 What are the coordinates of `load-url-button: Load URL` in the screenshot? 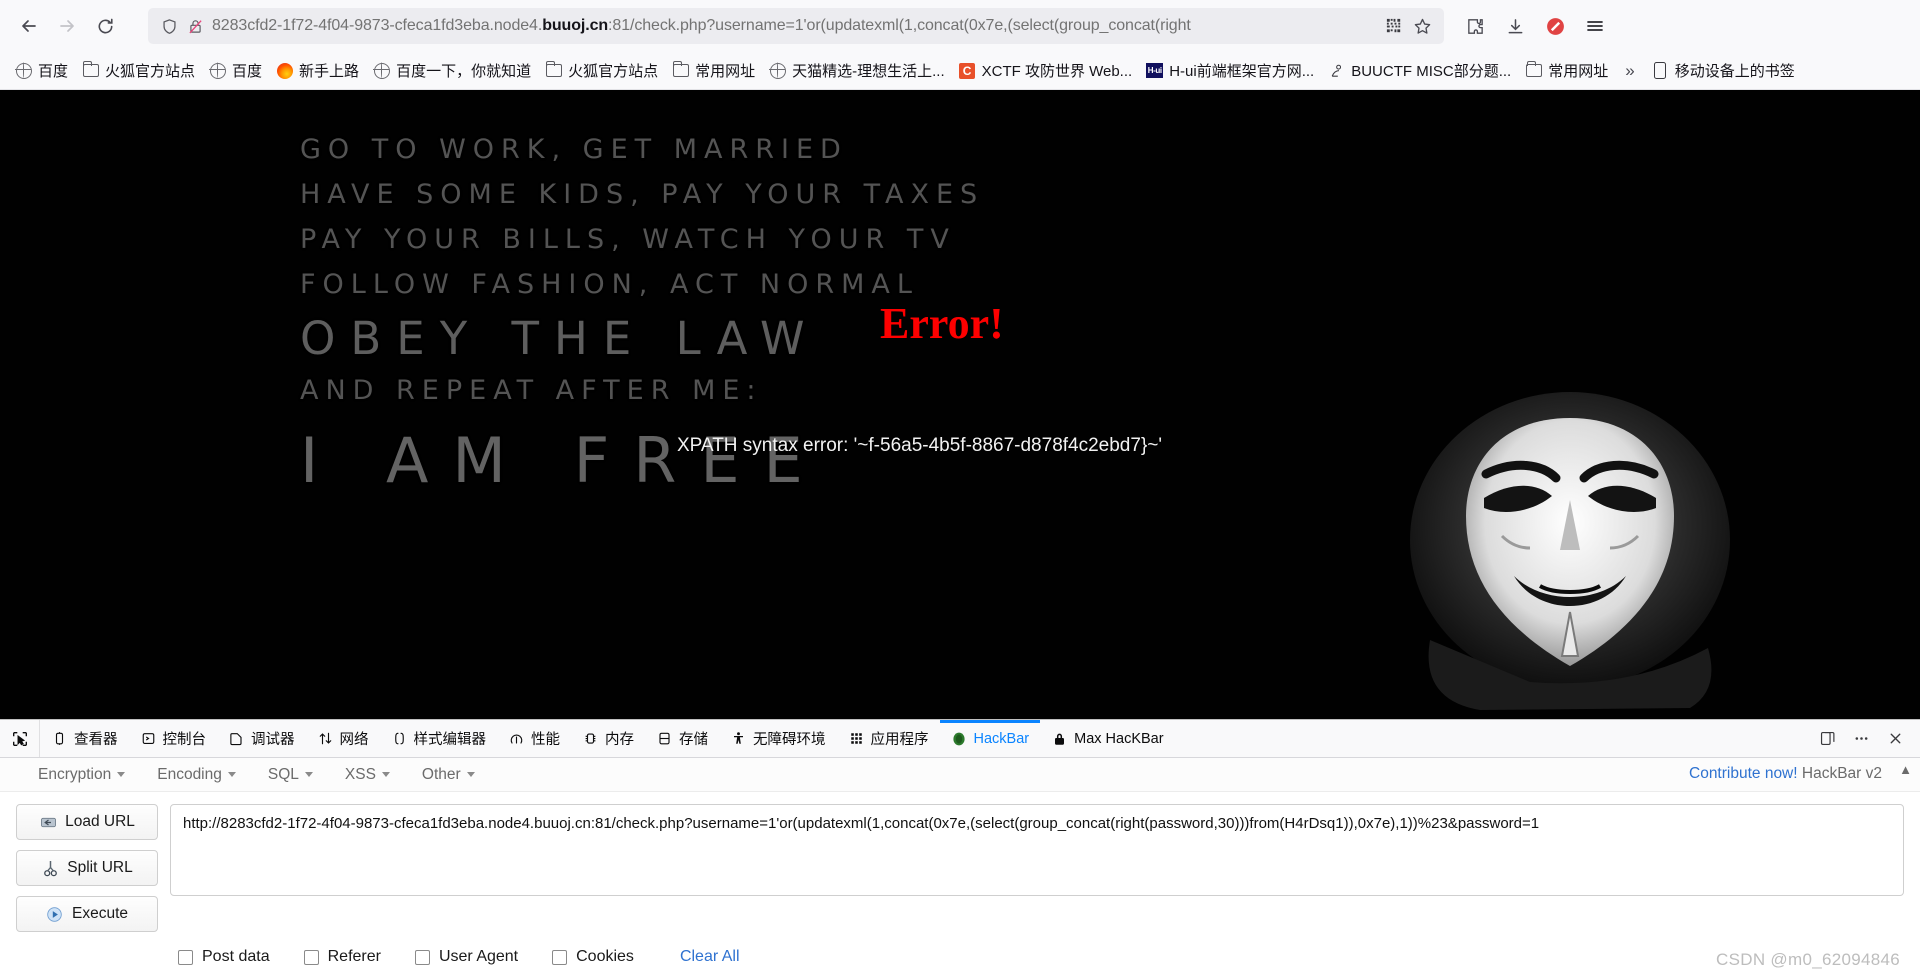 It's located at (87, 822).